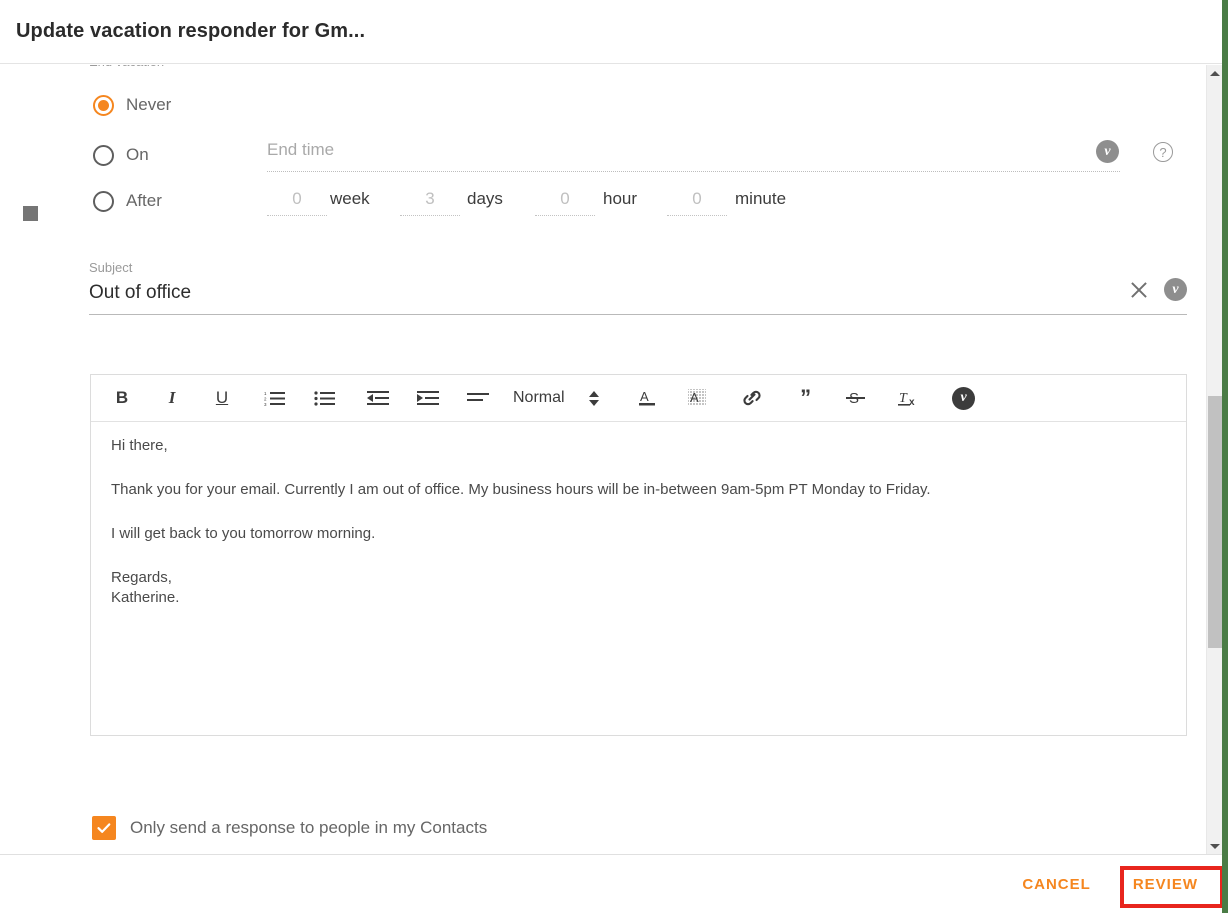  What do you see at coordinates (693, 171) in the screenshot?
I see `end-time-underline` at bounding box center [693, 171].